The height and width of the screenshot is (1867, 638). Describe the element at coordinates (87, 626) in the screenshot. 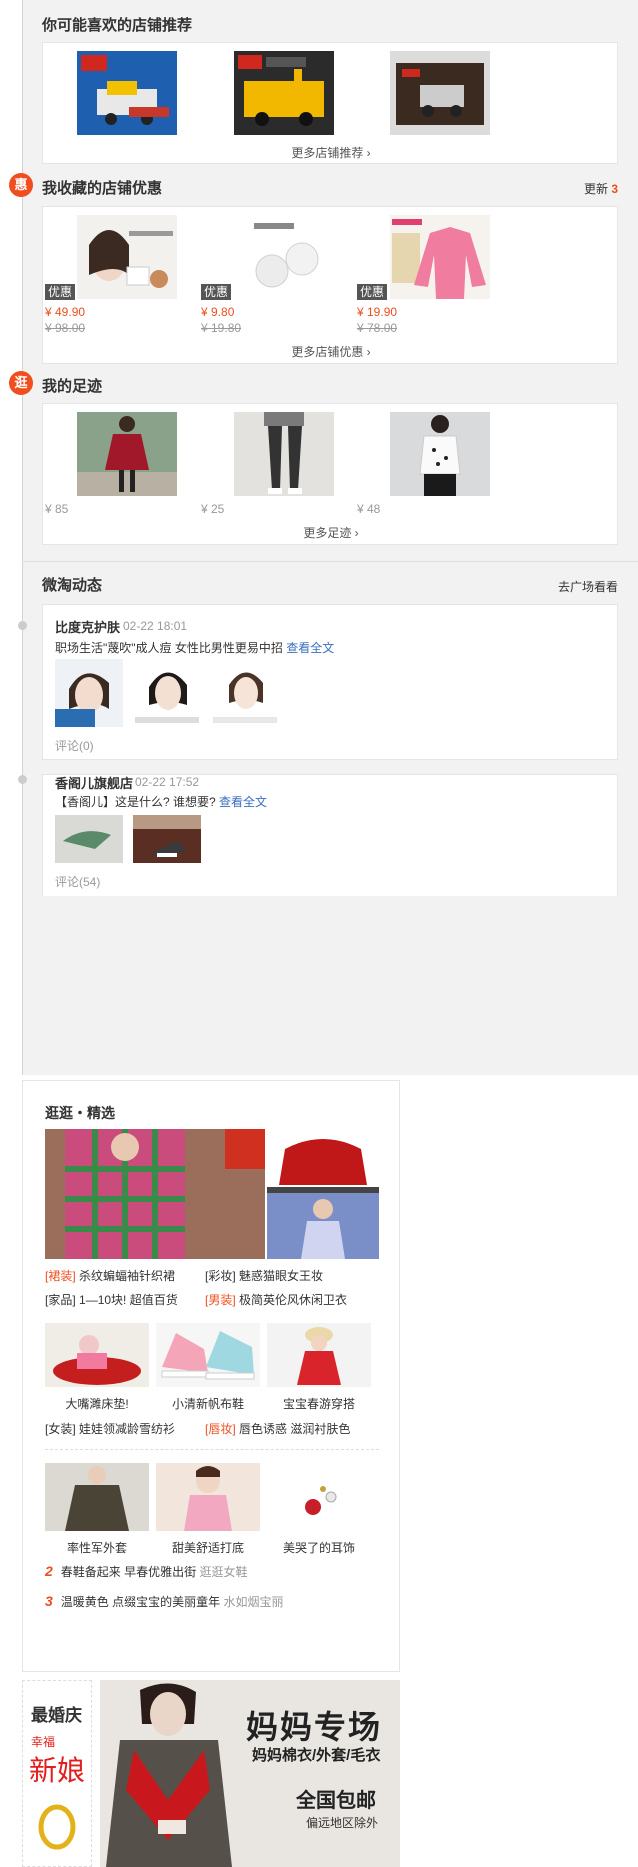

I see `post-author: 比度克护肤` at that location.